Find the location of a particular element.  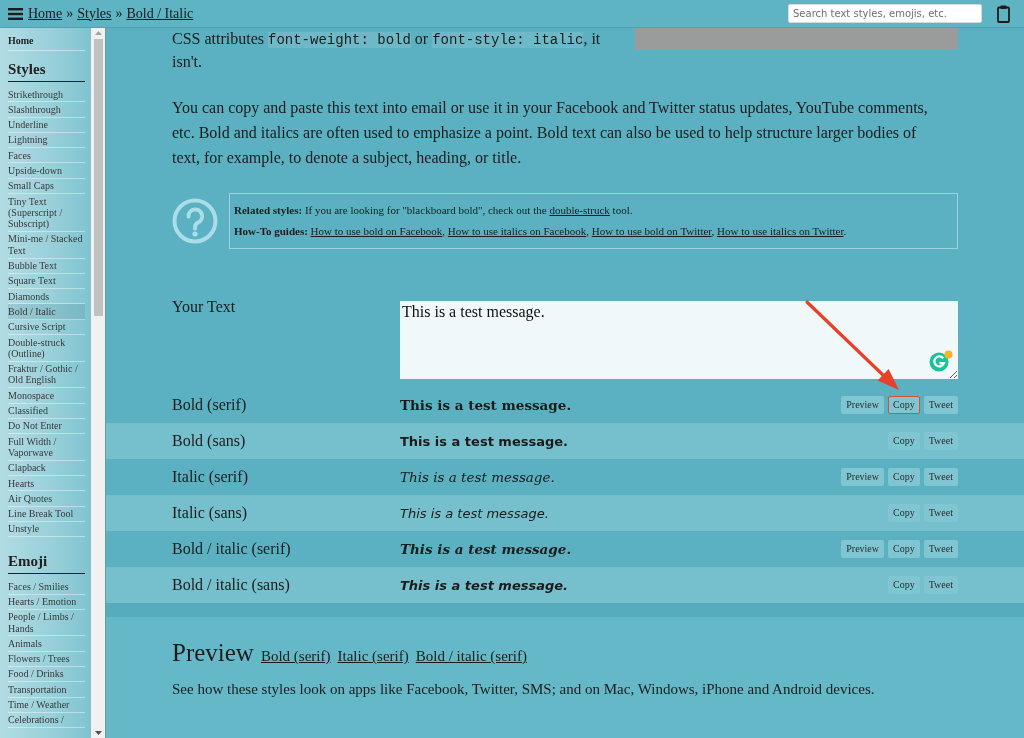

sidebar-home-link: Home is located at coordinates (46, 39).